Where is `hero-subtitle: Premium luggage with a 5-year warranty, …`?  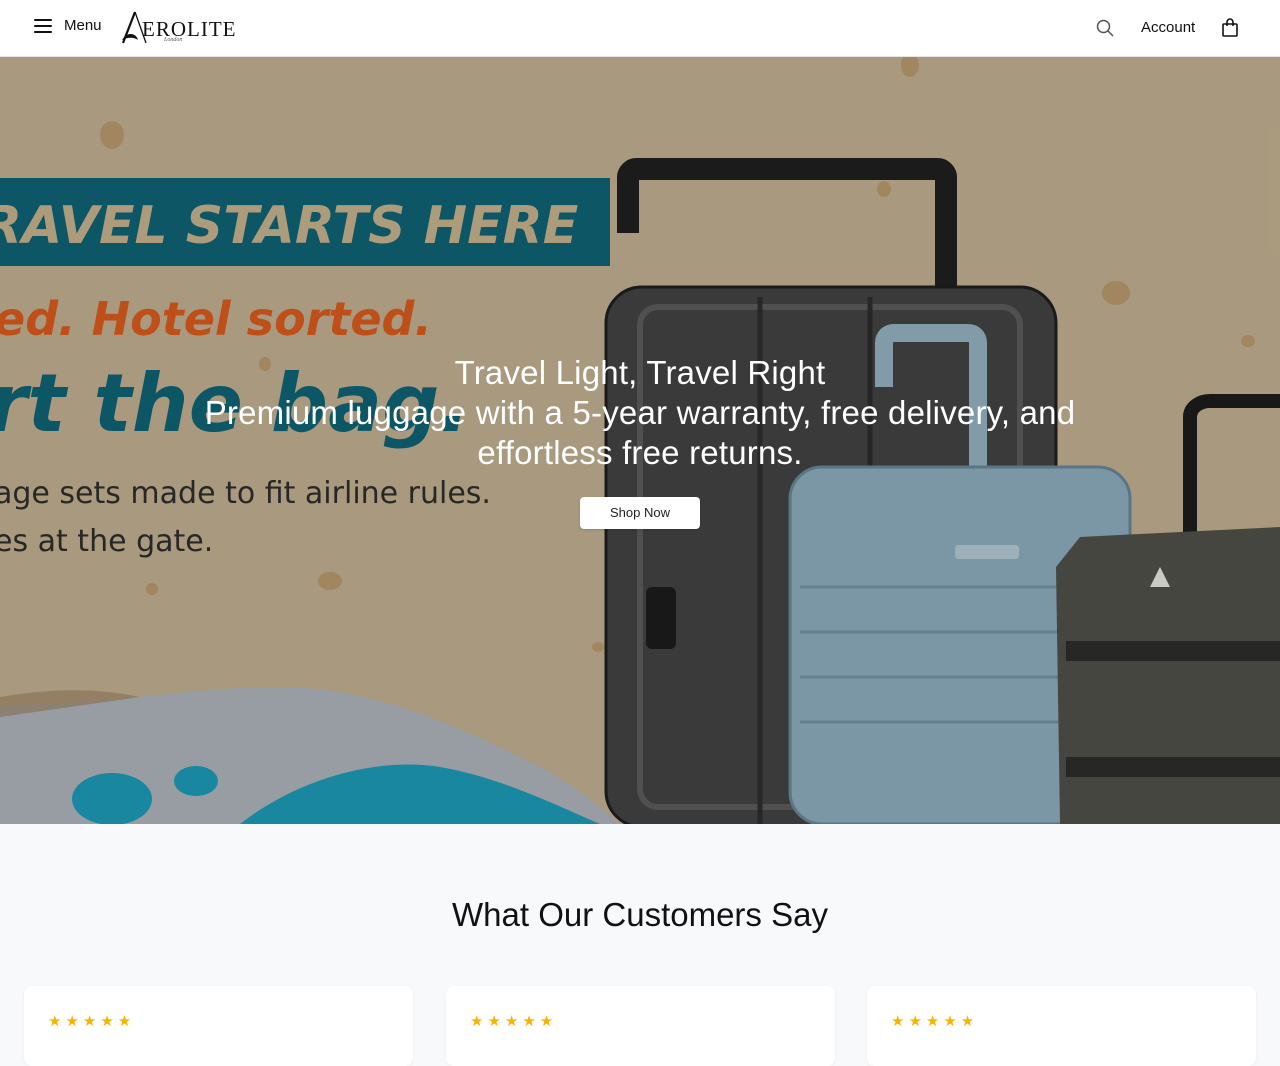 hero-subtitle: Premium luggage with a 5-year warranty, … is located at coordinates (640, 432).